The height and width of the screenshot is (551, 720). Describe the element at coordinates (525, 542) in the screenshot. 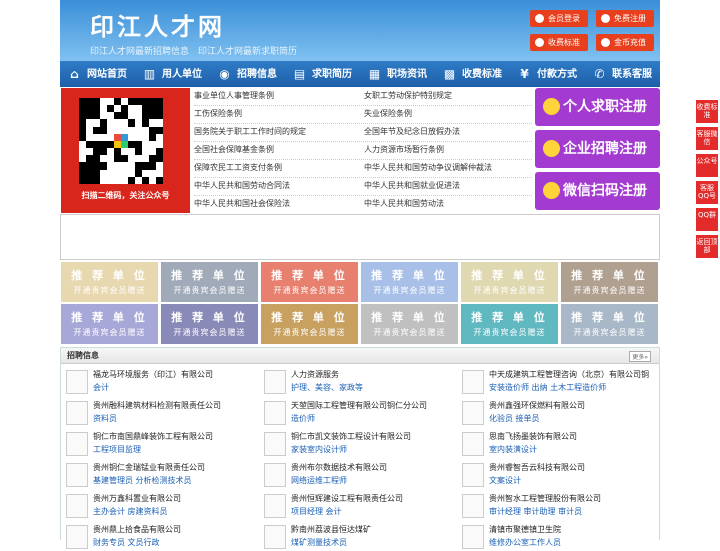

I see `job-positions: 维修办公室工作人员` at that location.